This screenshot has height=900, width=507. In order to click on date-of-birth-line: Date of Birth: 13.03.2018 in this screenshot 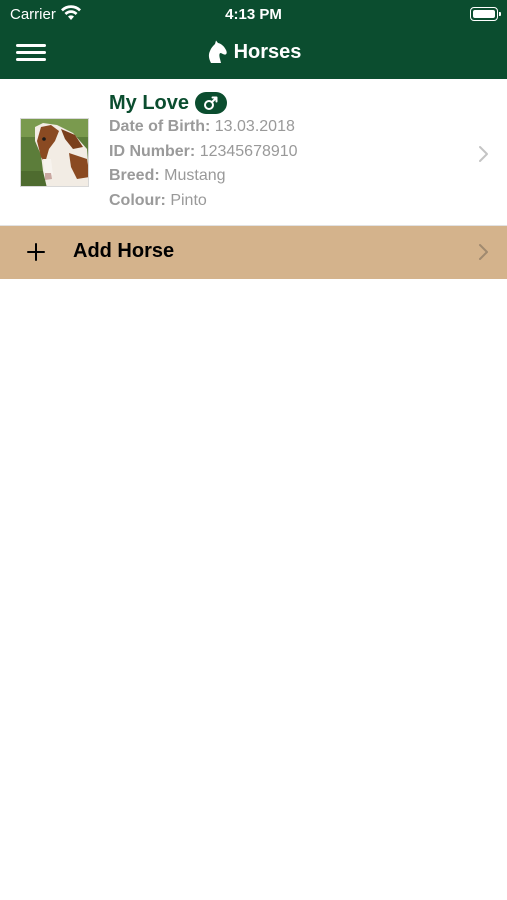, I will do `click(203, 127)`.